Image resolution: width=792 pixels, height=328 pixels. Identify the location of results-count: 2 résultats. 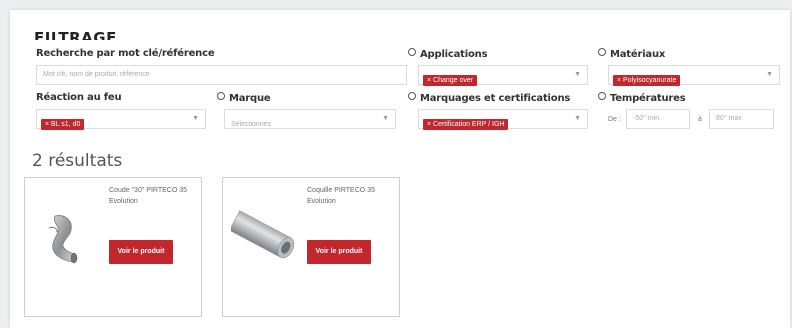
(77, 161).